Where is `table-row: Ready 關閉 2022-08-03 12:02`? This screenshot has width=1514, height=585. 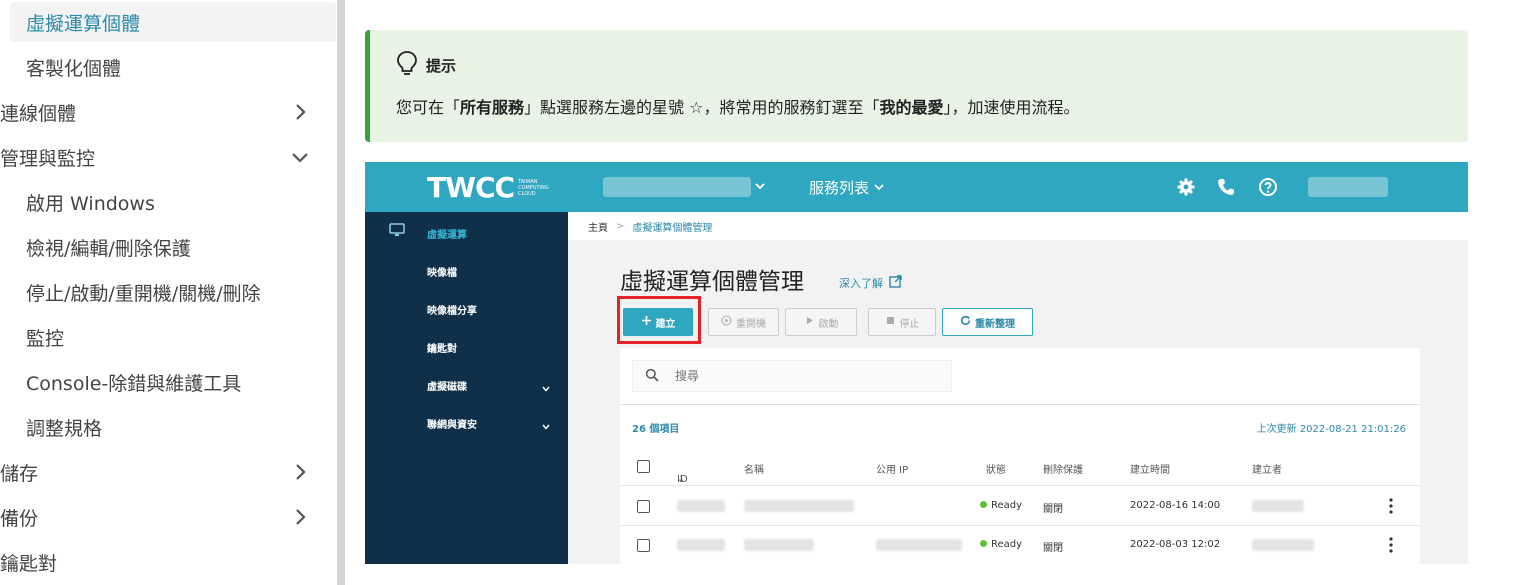
table-row: Ready 關閉 2022-08-03 12:02 is located at coordinates (1020, 545).